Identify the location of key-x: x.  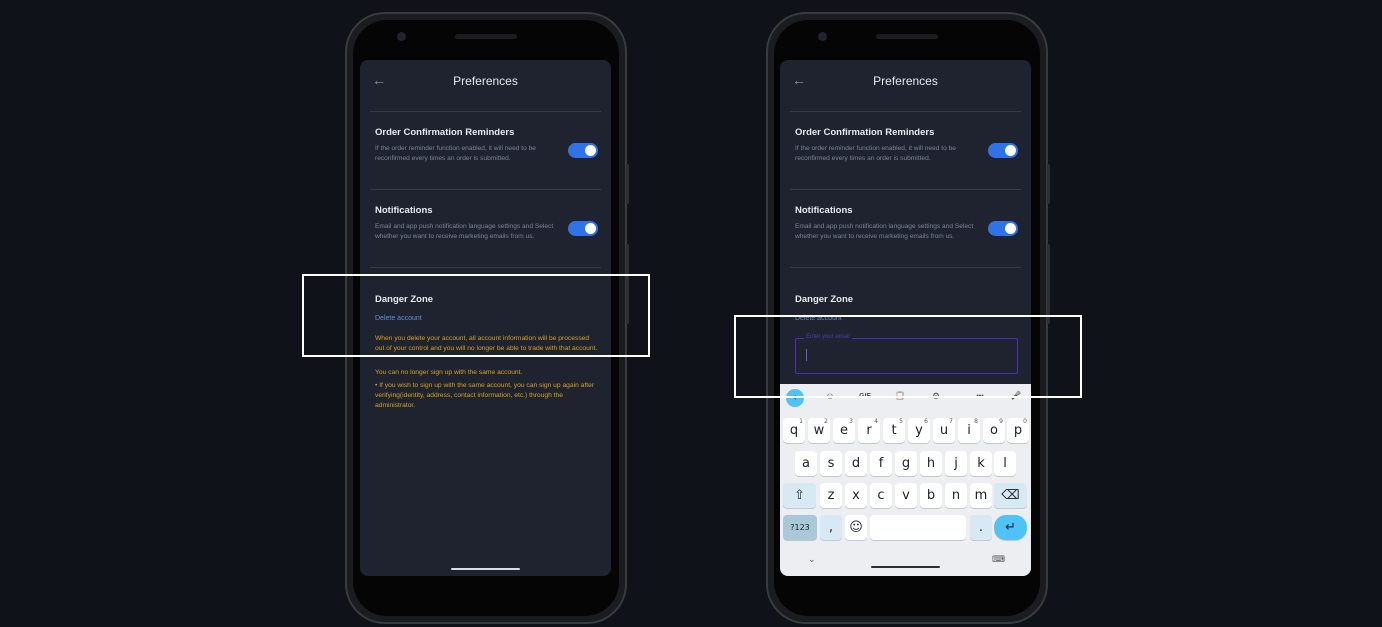
(856, 495).